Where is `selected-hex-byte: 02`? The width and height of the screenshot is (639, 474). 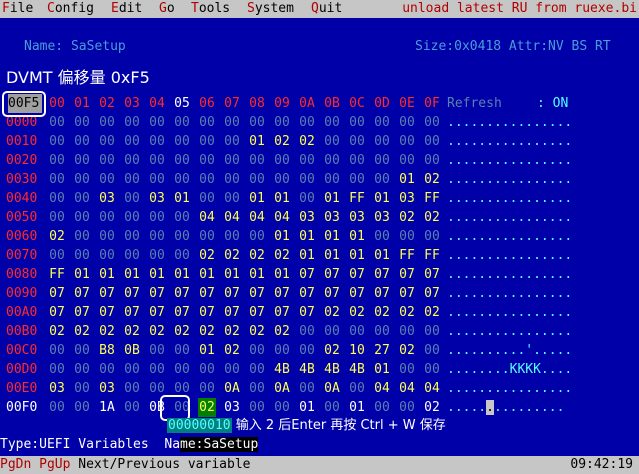
selected-hex-byte: 02 is located at coordinates (207, 407).